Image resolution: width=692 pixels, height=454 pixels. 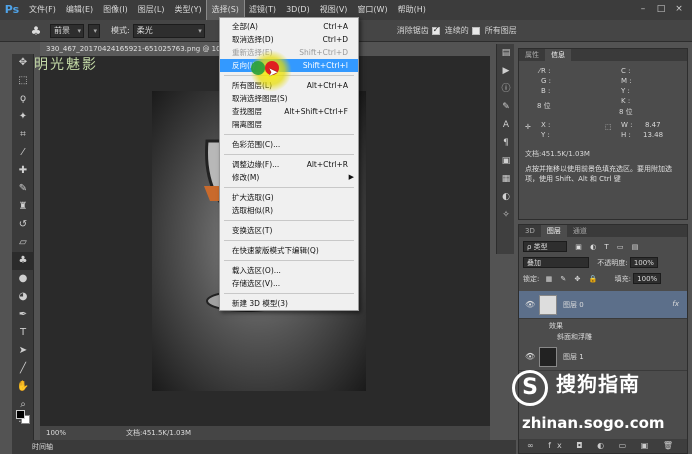 I want to click on color-swatches, so click(x=23, y=417).